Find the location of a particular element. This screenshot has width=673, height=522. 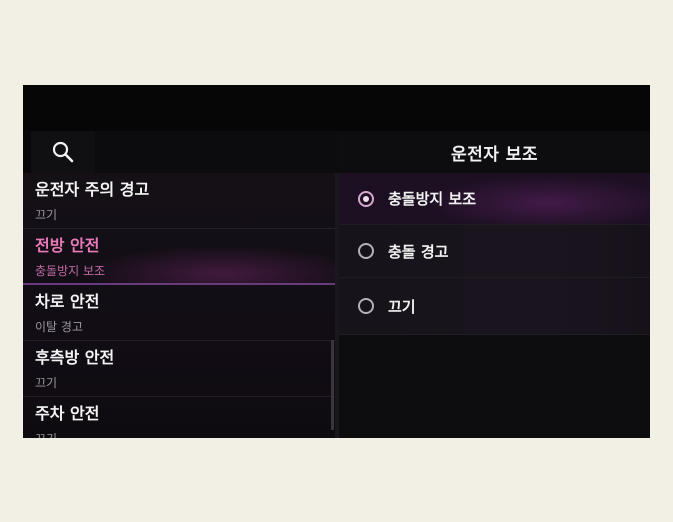

status-bar is located at coordinates (336, 108).